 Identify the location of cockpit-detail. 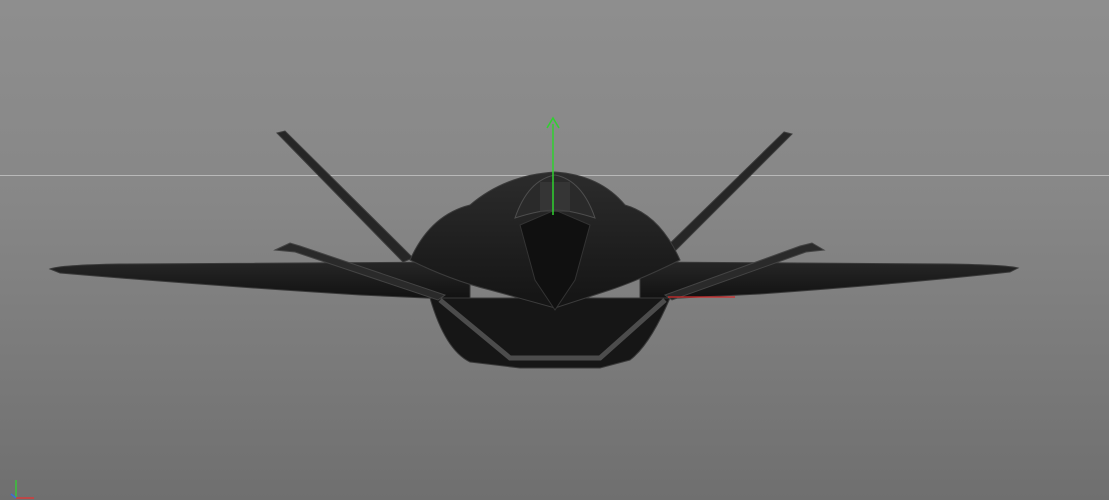
(555, 197).